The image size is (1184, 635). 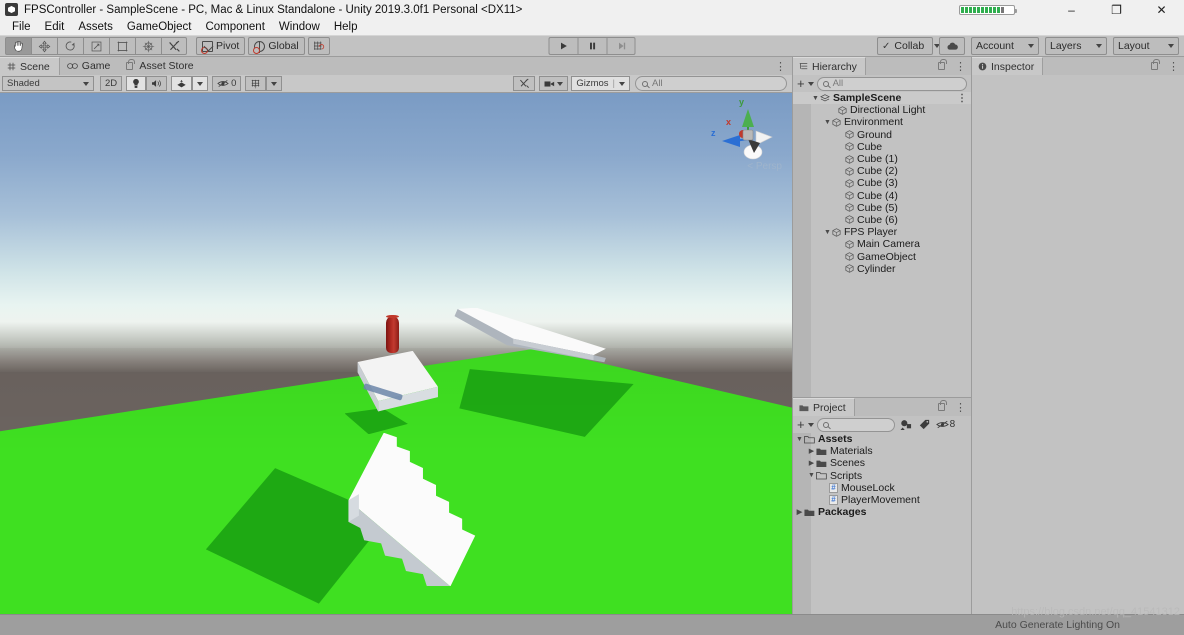 I want to click on hierarchy-menu-icon: ⋮, so click(x=960, y=66).